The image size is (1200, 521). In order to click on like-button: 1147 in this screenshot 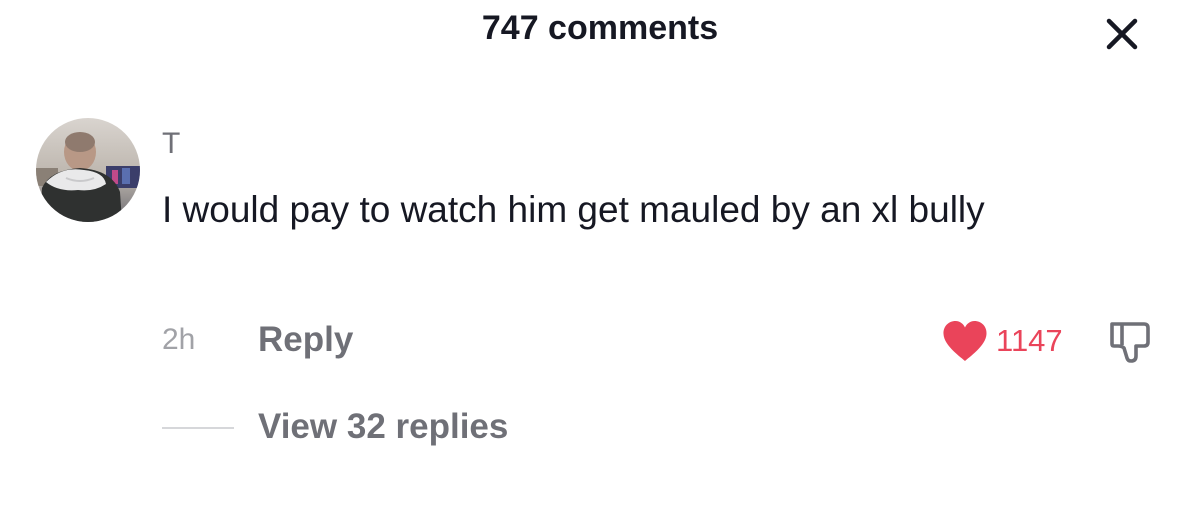, I will do `click(1001, 341)`.